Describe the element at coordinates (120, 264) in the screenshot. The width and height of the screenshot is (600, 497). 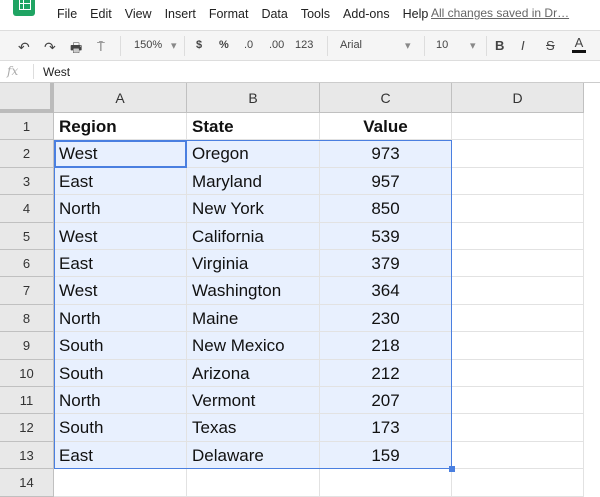
I see `cell-a6: East` at that location.